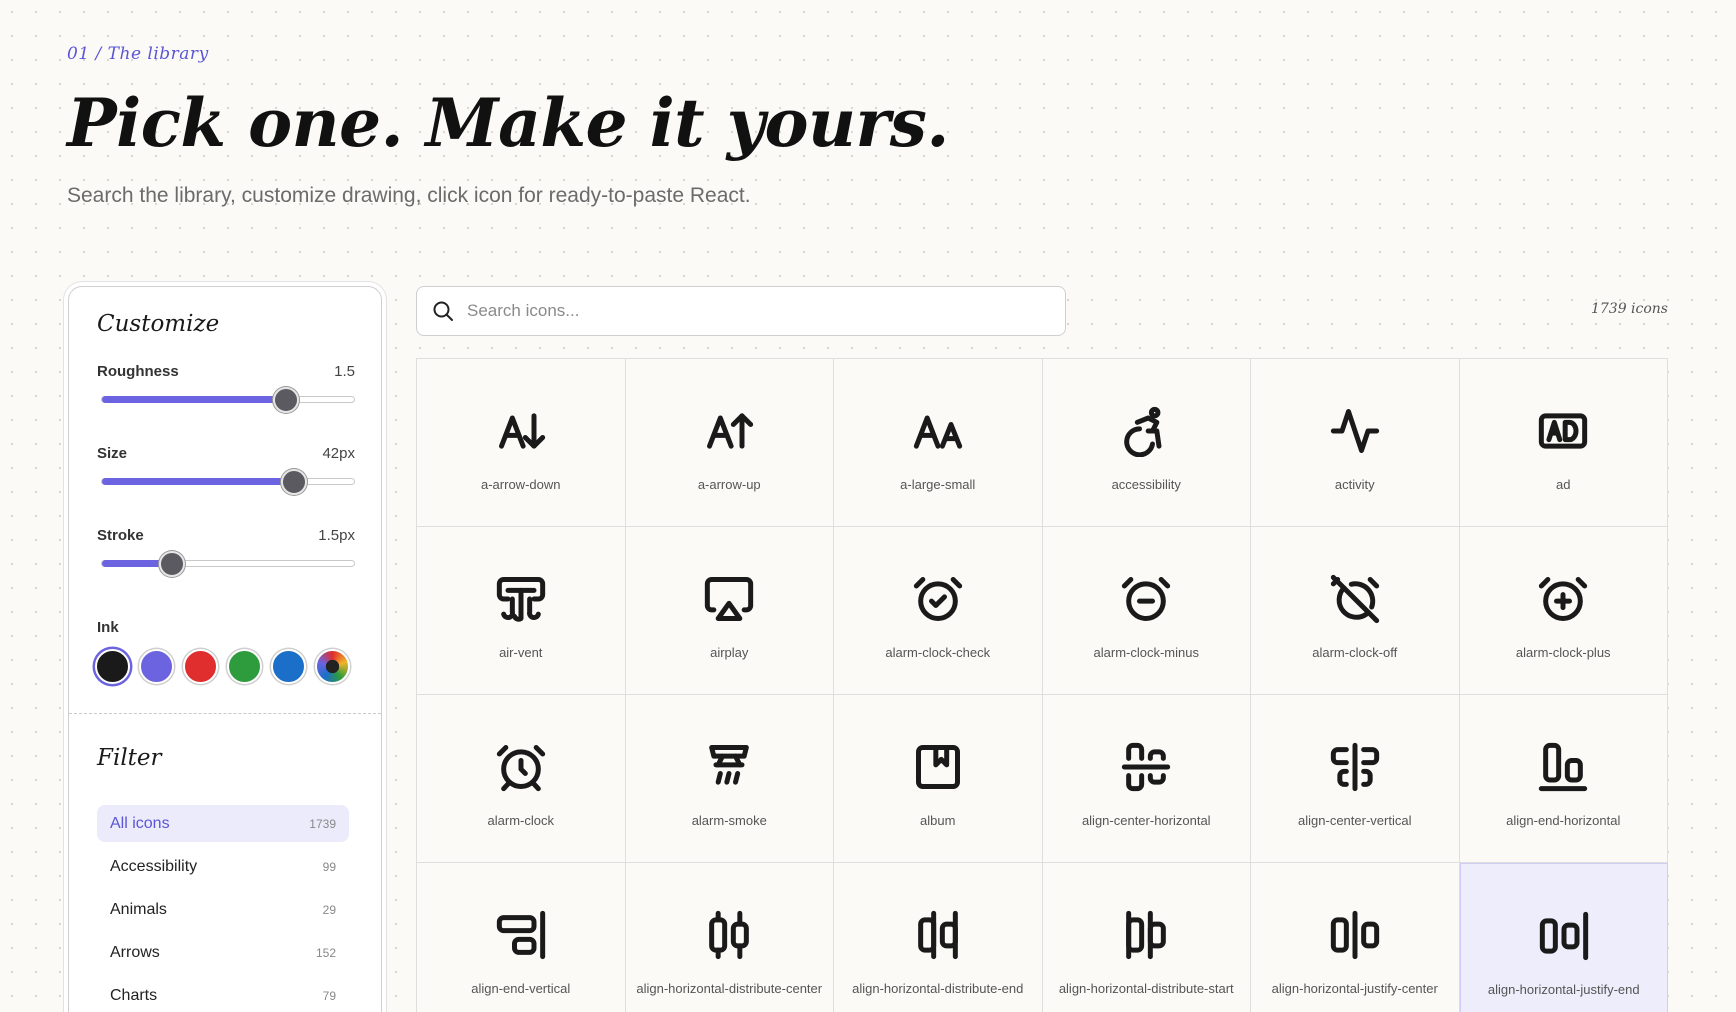  Describe the element at coordinates (1563, 599) in the screenshot. I see `alarm-clock-plus-icon` at that location.